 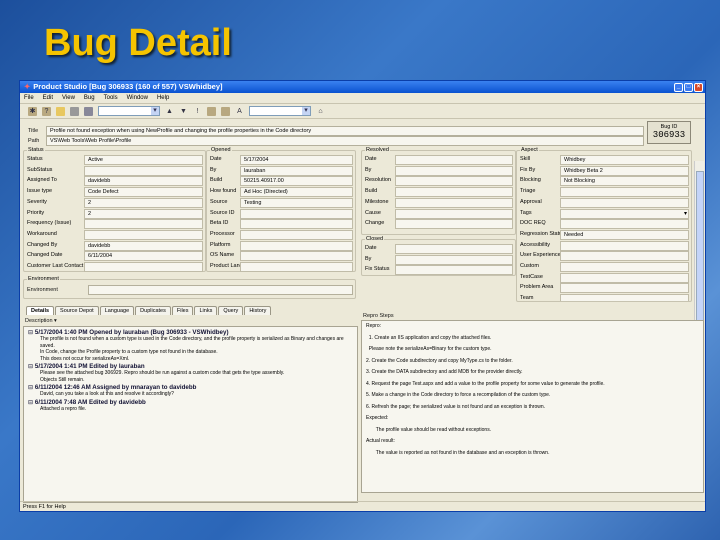 What do you see at coordinates (624, 160) in the screenshot?
I see `field-value: Whidbey` at bounding box center [624, 160].